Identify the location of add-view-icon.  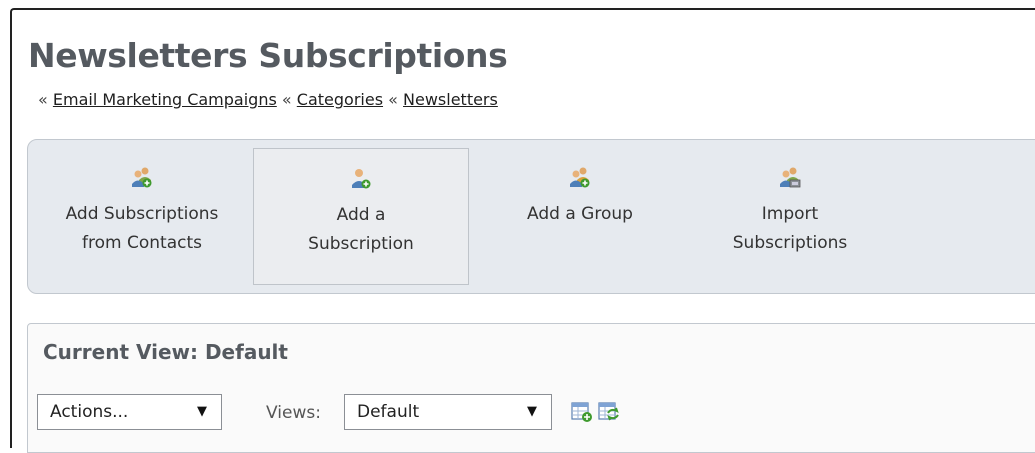
(582, 412).